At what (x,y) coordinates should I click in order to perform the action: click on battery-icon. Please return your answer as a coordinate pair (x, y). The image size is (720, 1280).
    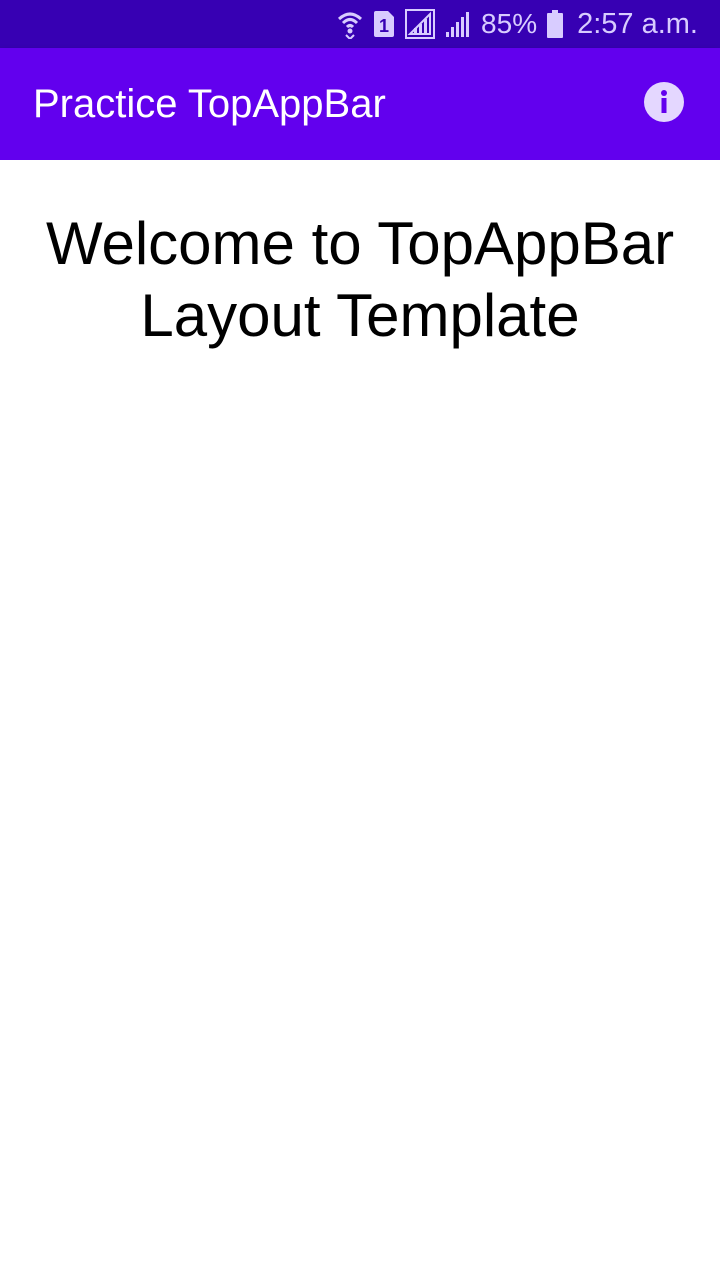
    Looking at the image, I should click on (555, 24).